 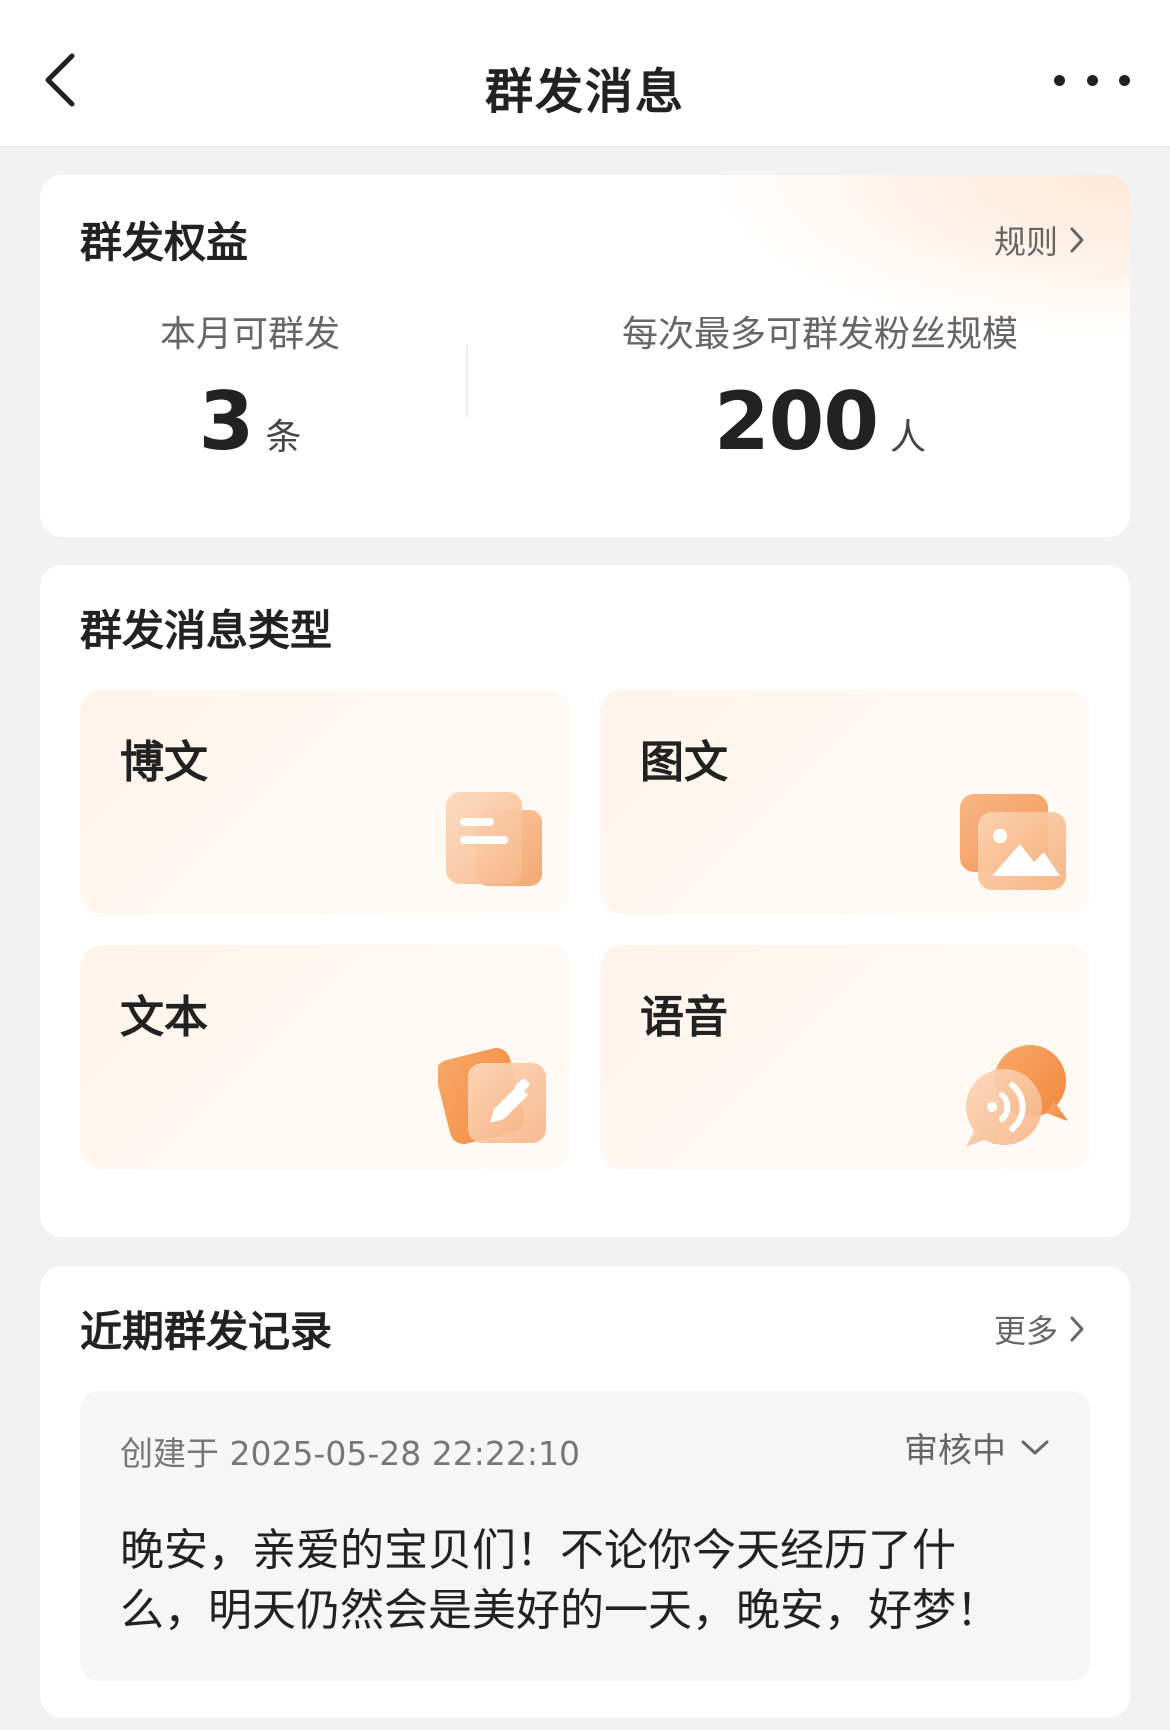 What do you see at coordinates (325, 802) in the screenshot?
I see `type-article-tile: 博文` at bounding box center [325, 802].